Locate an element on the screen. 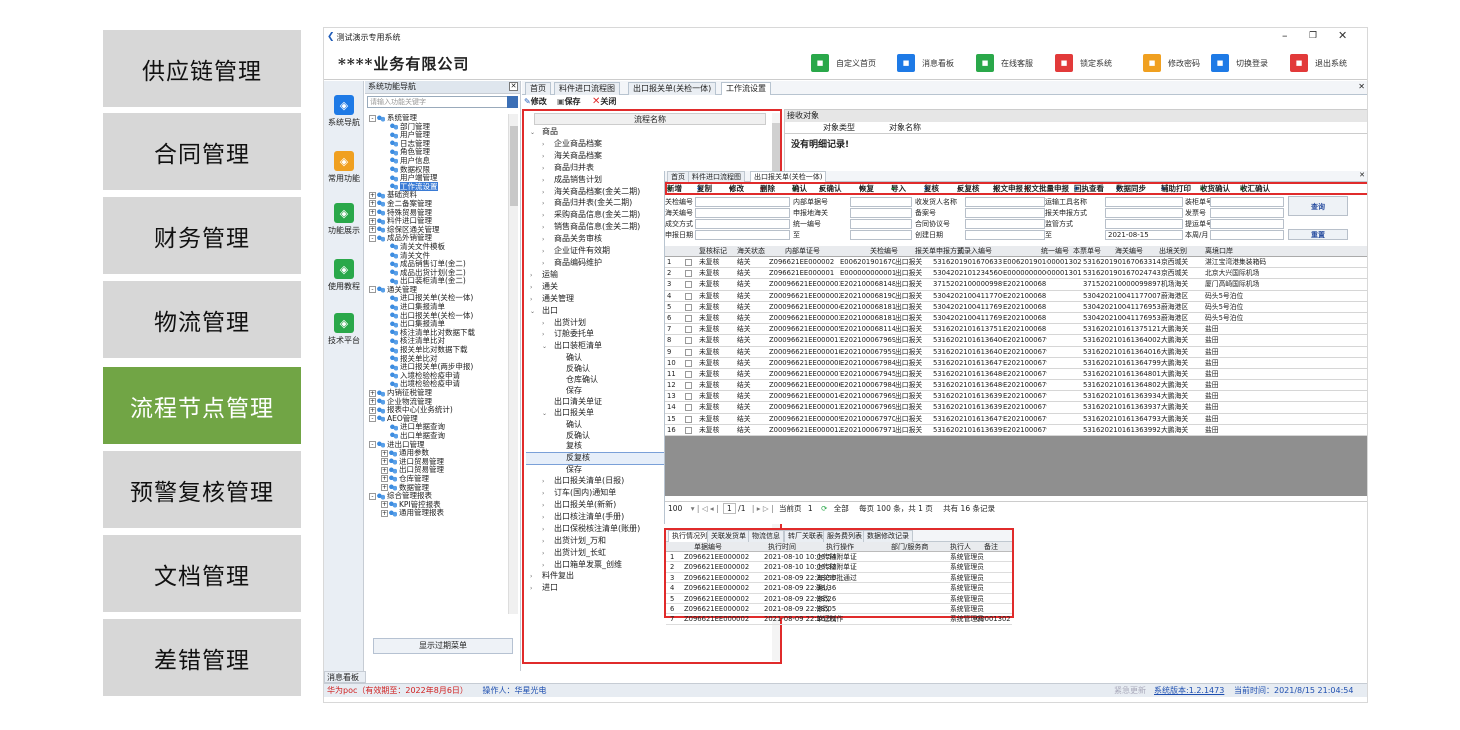 The height and width of the screenshot is (730, 1460). flow-item: › 海关商品档案 is located at coordinates (649, 157).